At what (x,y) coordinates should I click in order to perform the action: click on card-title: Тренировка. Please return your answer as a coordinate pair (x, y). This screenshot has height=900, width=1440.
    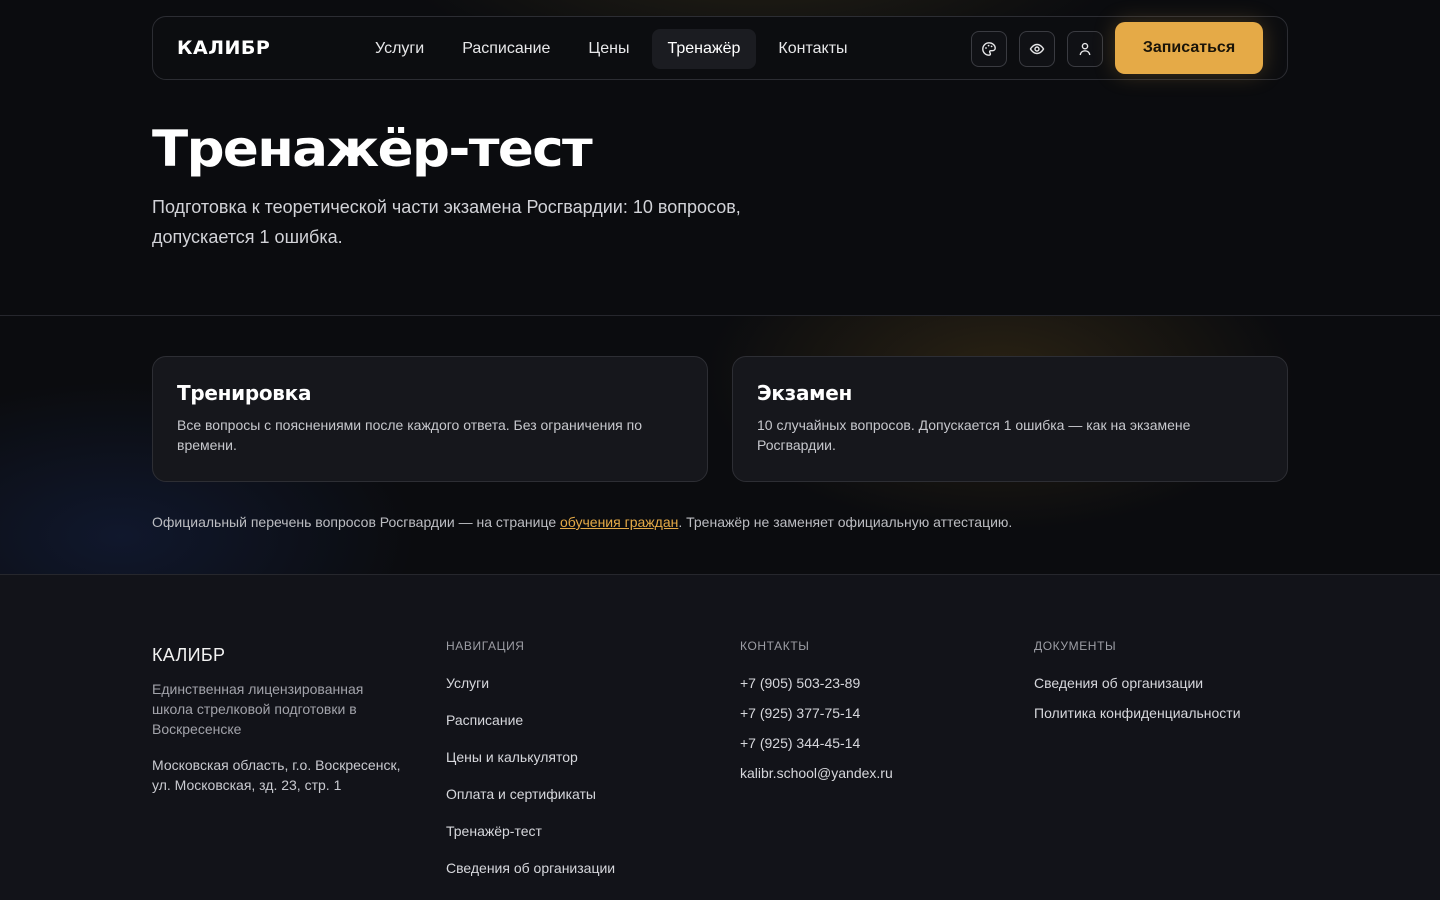
    Looking at the image, I should click on (244, 393).